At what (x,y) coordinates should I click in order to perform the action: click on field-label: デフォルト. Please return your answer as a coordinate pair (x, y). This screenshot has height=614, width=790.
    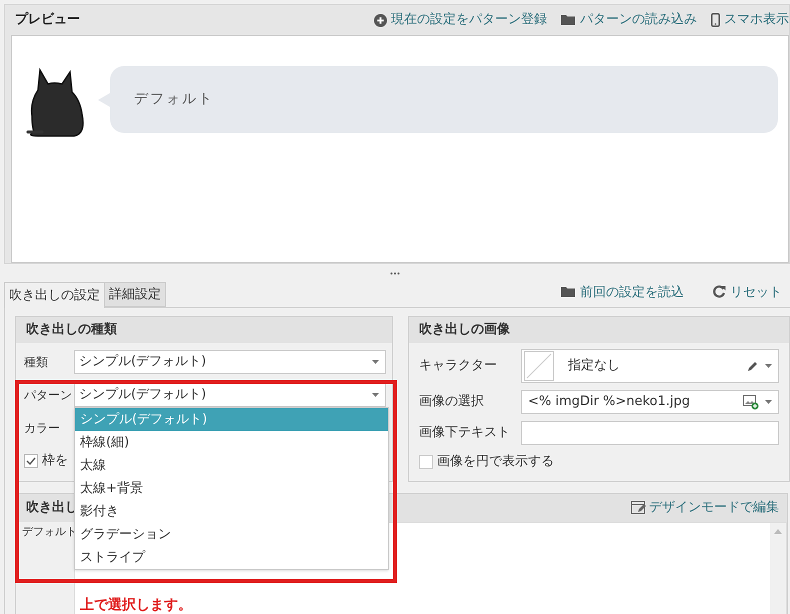
    Looking at the image, I should click on (47, 532).